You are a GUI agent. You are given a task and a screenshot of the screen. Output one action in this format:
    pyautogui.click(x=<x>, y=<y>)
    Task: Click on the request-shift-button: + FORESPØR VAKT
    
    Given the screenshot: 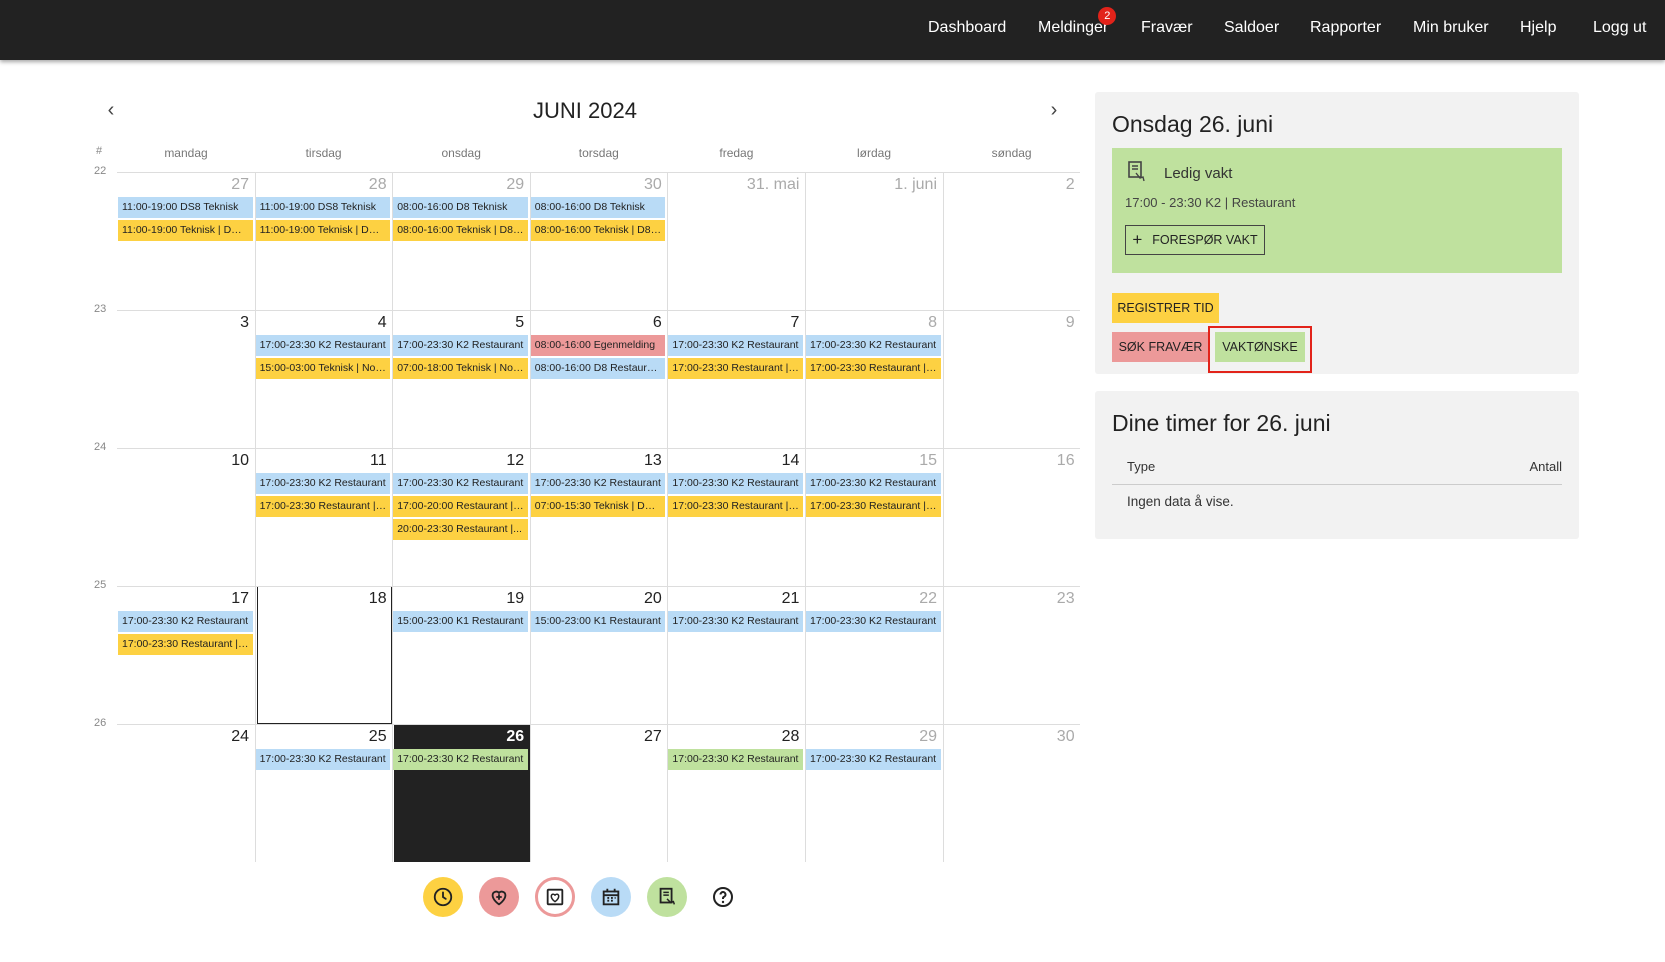 What is the action you would take?
    pyautogui.click(x=1195, y=240)
    